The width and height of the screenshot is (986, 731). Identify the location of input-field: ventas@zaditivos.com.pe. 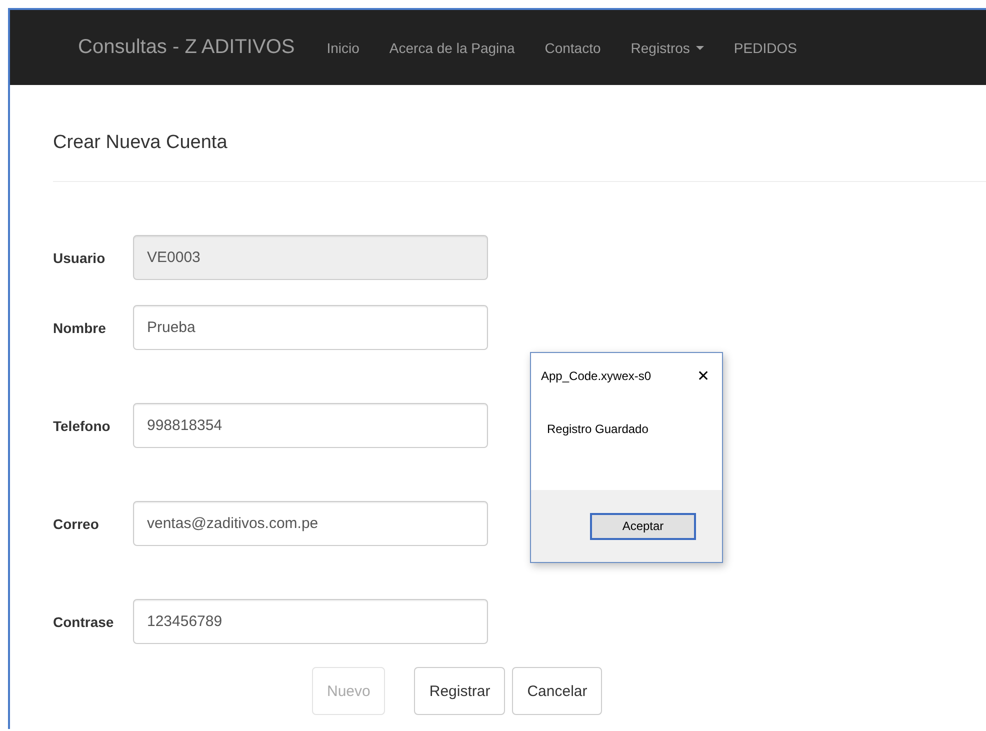
(310, 523).